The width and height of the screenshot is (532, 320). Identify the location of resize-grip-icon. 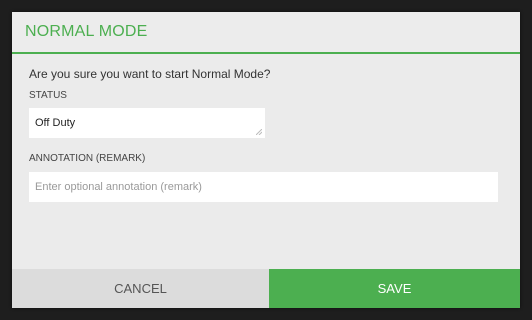
(259, 132).